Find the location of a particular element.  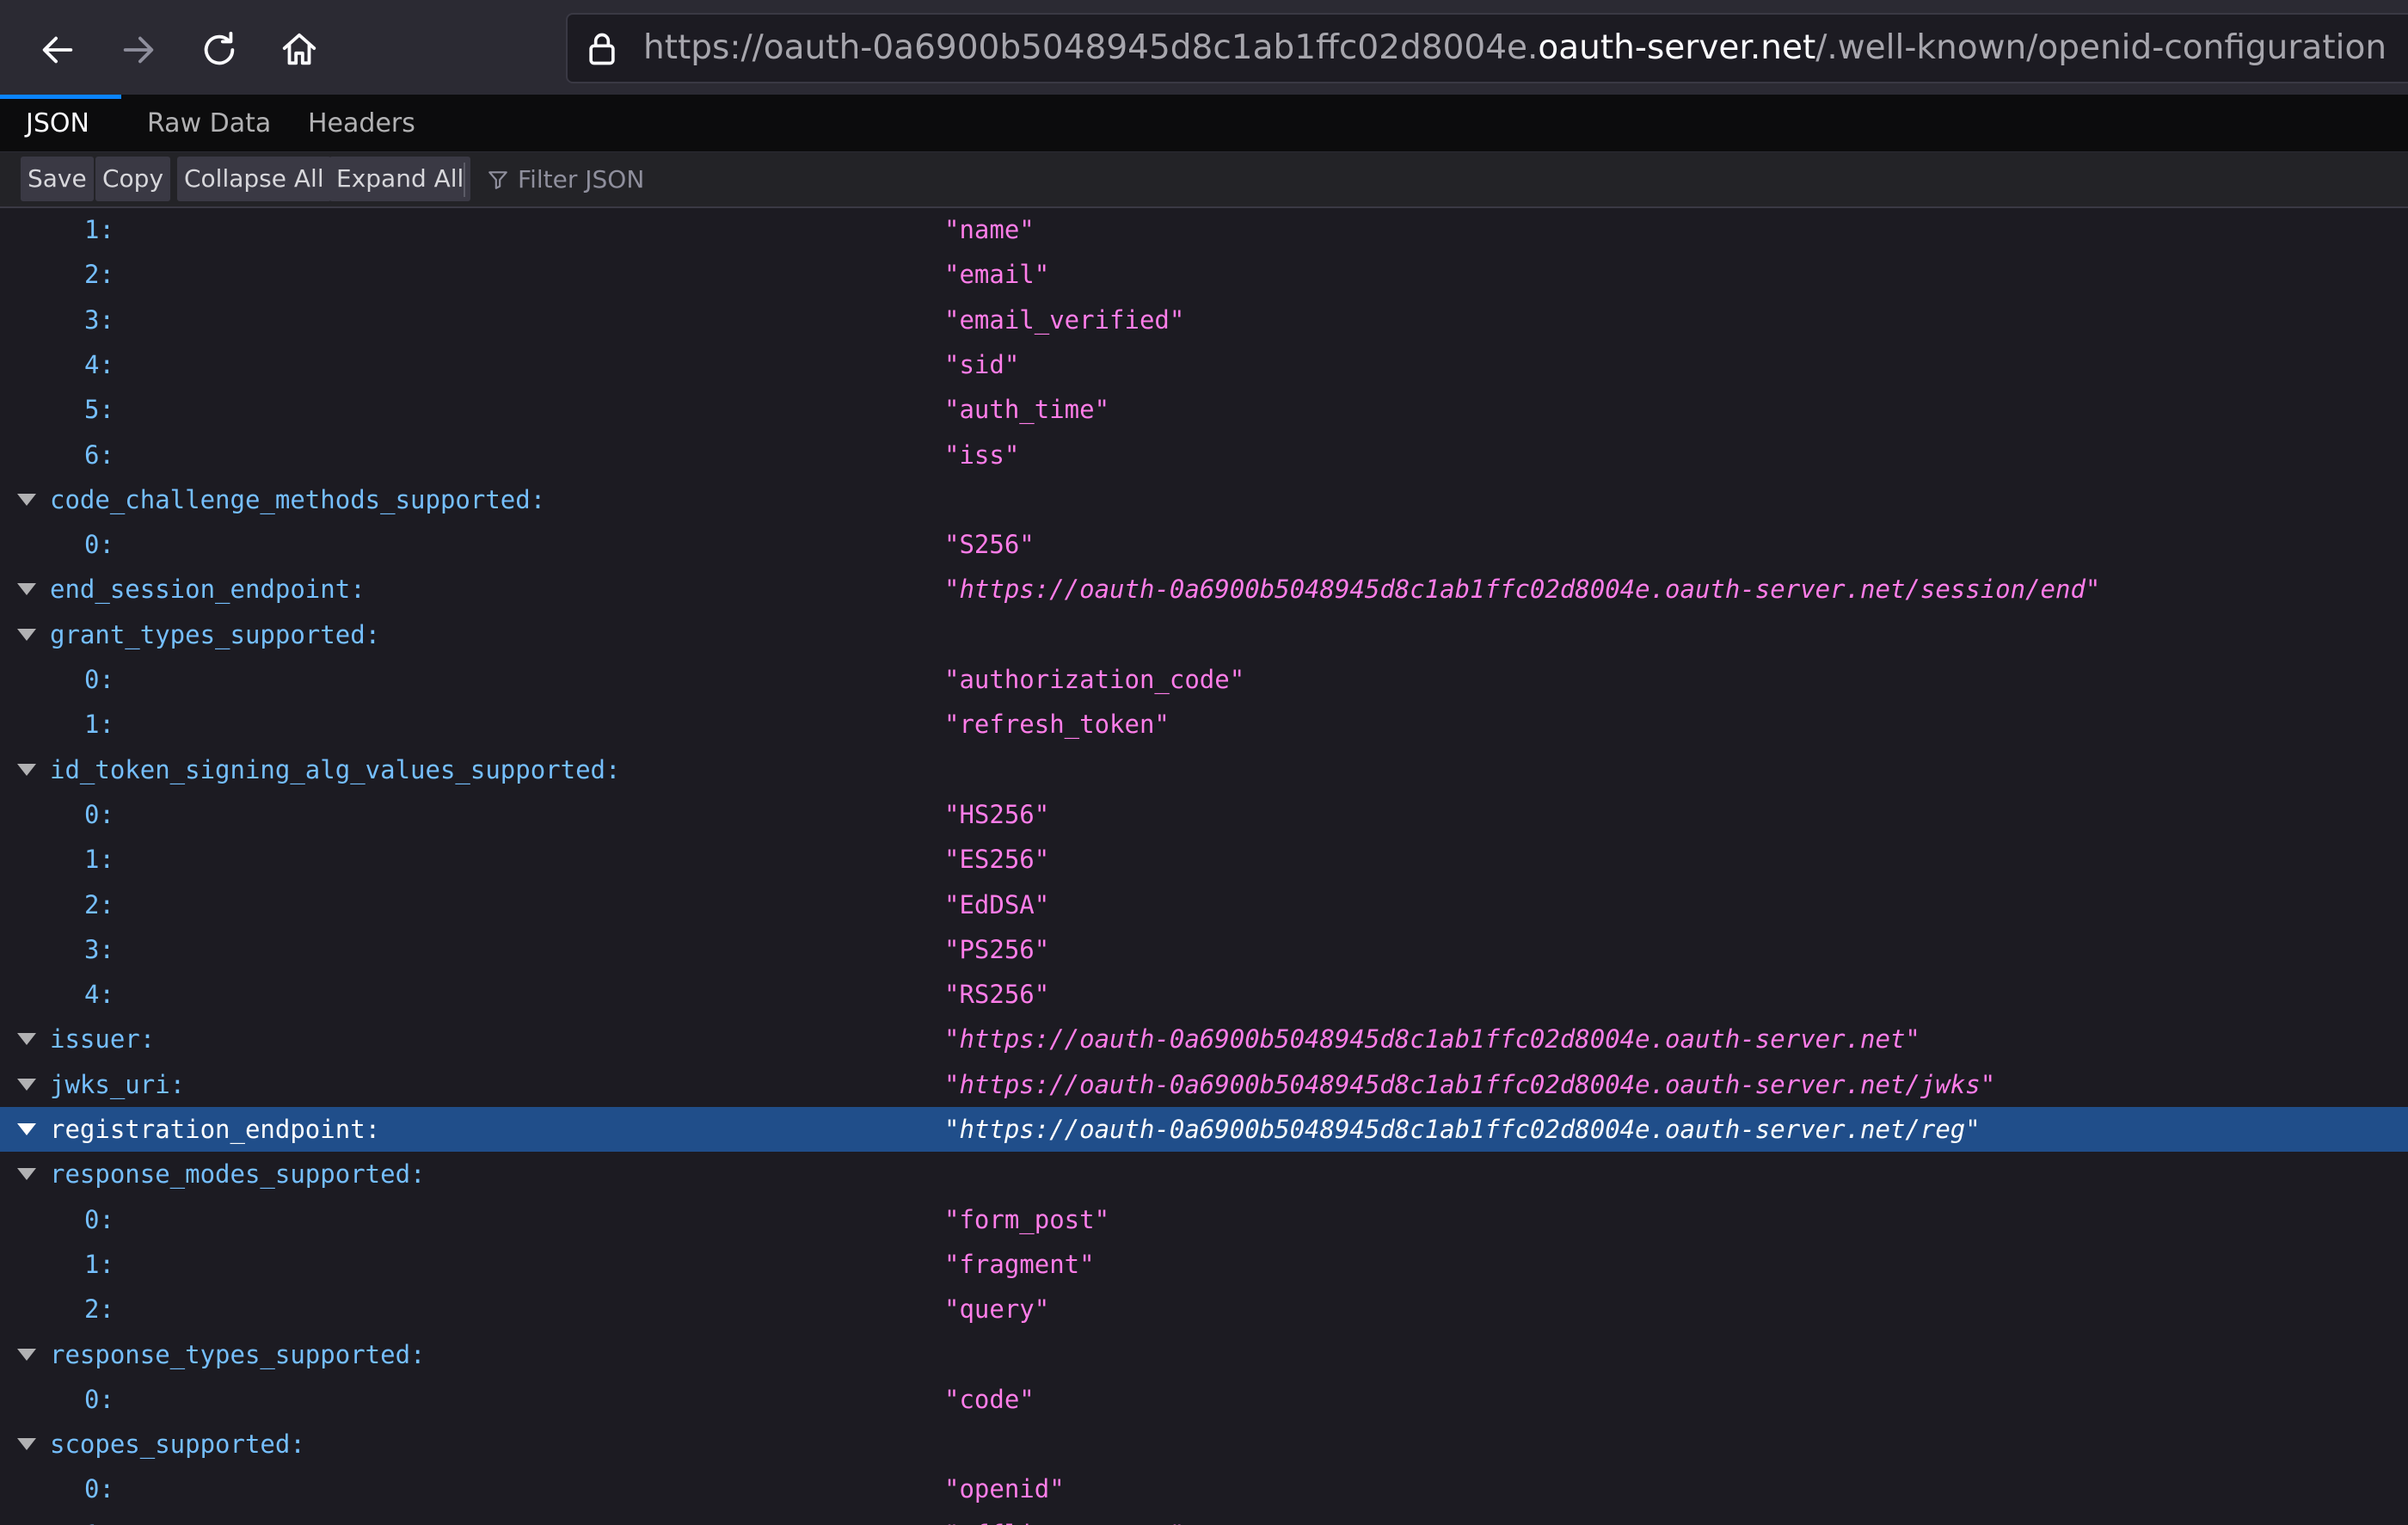

filter-json-input: Filter JSON is located at coordinates (565, 179).